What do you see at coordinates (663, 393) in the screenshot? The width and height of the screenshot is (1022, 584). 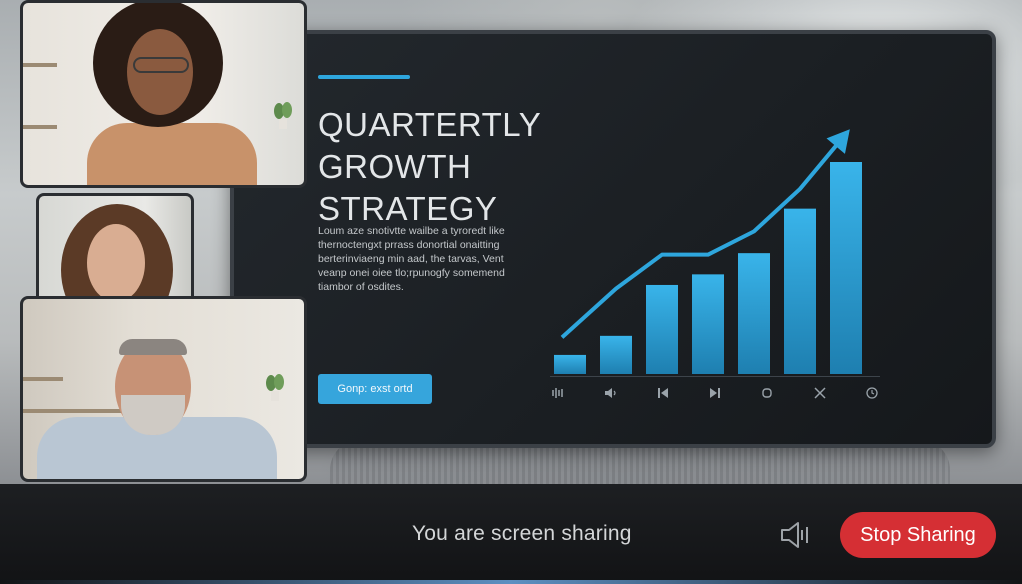 I see `previous-icon` at bounding box center [663, 393].